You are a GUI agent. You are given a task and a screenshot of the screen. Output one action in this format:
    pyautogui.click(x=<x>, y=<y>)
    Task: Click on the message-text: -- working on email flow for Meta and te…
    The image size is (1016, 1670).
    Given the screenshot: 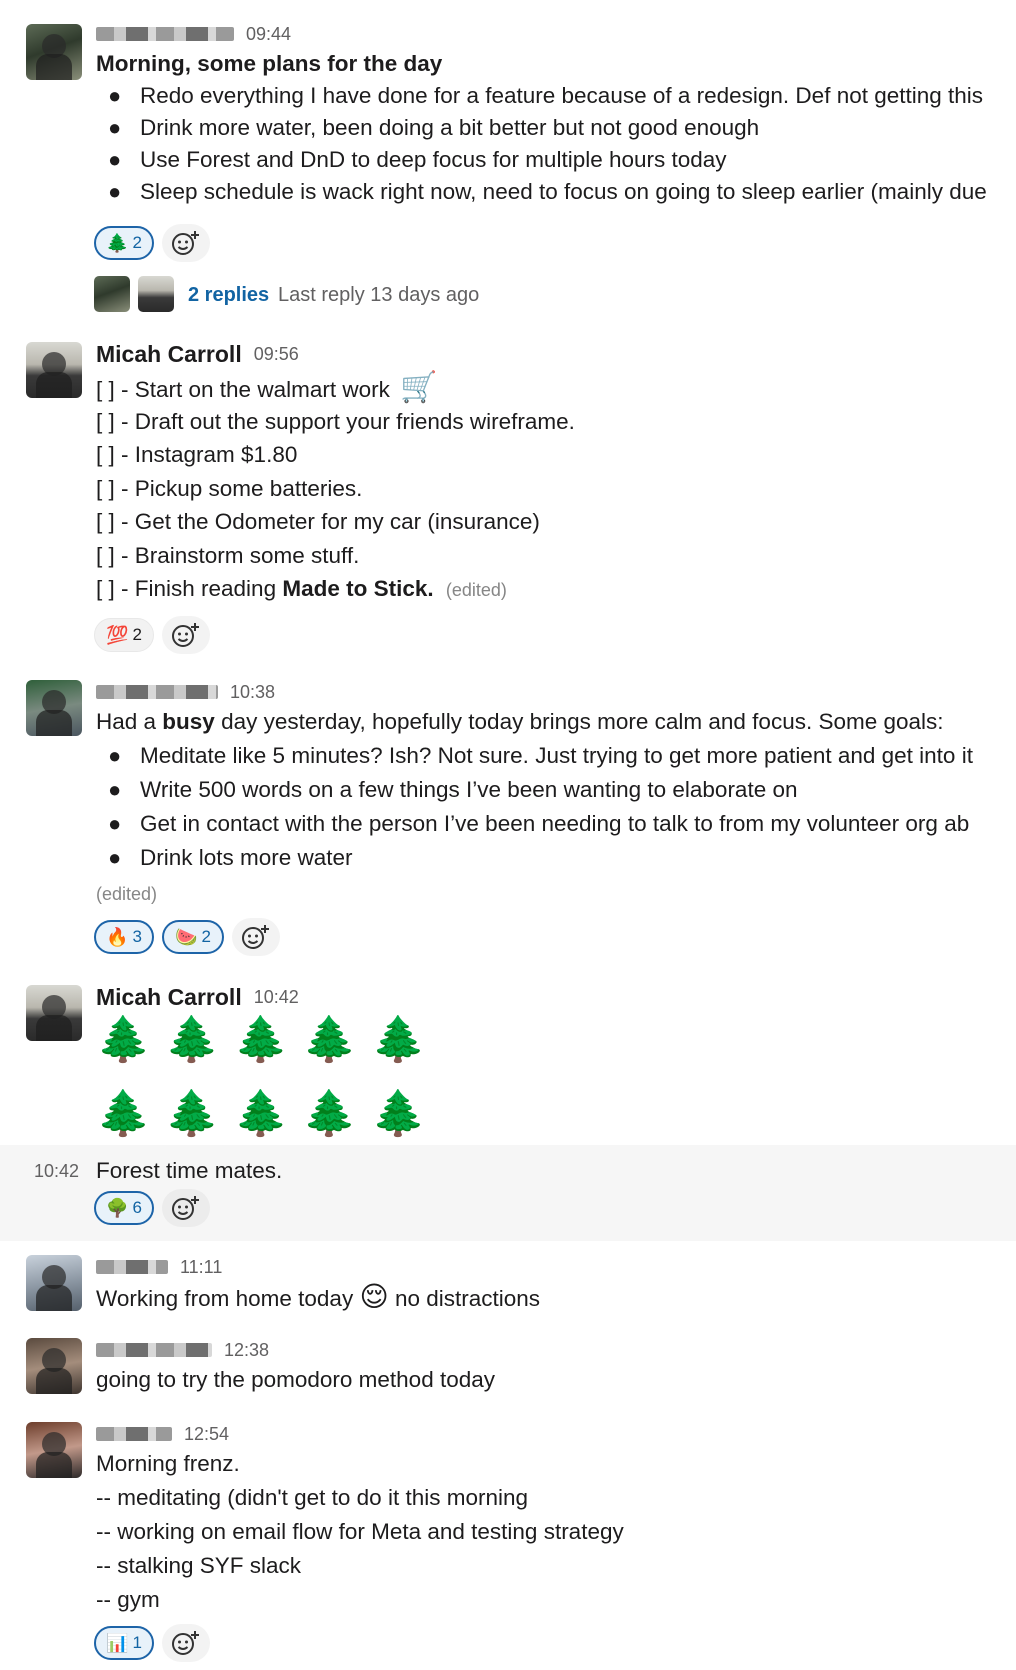 What is the action you would take?
    pyautogui.click(x=360, y=1531)
    